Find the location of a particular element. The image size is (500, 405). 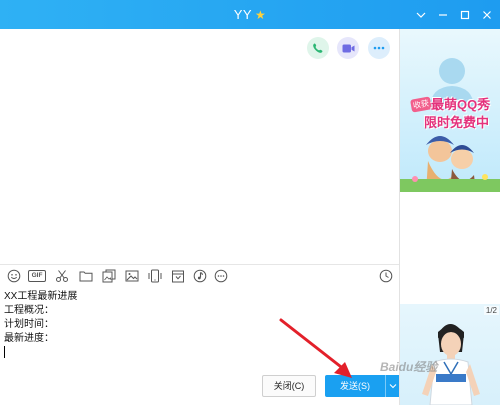

more-options-button is located at coordinates (379, 48).